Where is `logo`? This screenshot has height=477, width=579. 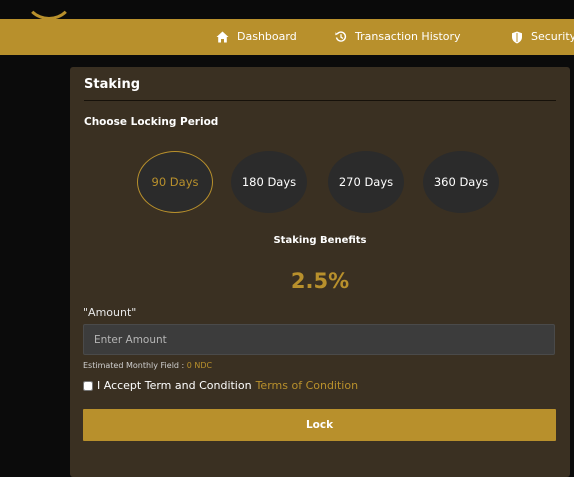
logo is located at coordinates (49, 10).